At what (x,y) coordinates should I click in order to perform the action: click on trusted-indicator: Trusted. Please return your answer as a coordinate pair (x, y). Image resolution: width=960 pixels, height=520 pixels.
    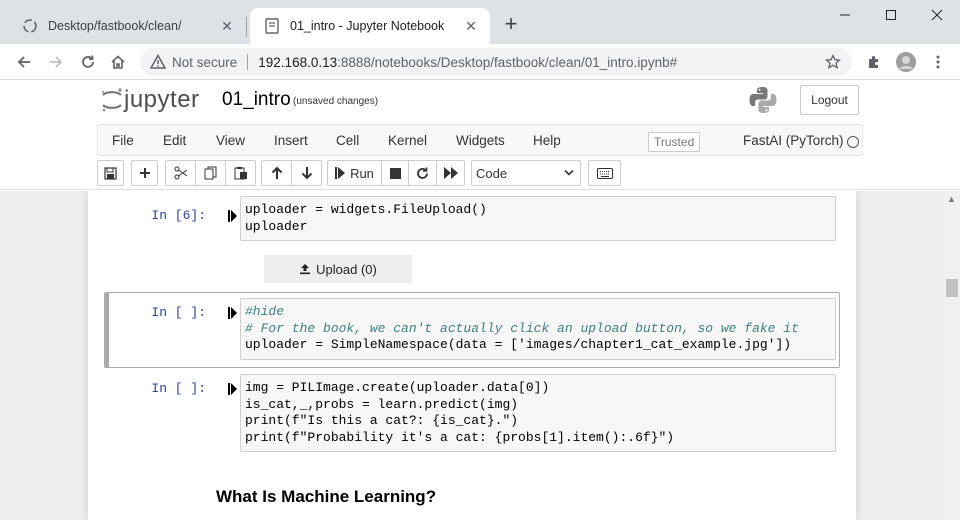
    Looking at the image, I should click on (674, 142).